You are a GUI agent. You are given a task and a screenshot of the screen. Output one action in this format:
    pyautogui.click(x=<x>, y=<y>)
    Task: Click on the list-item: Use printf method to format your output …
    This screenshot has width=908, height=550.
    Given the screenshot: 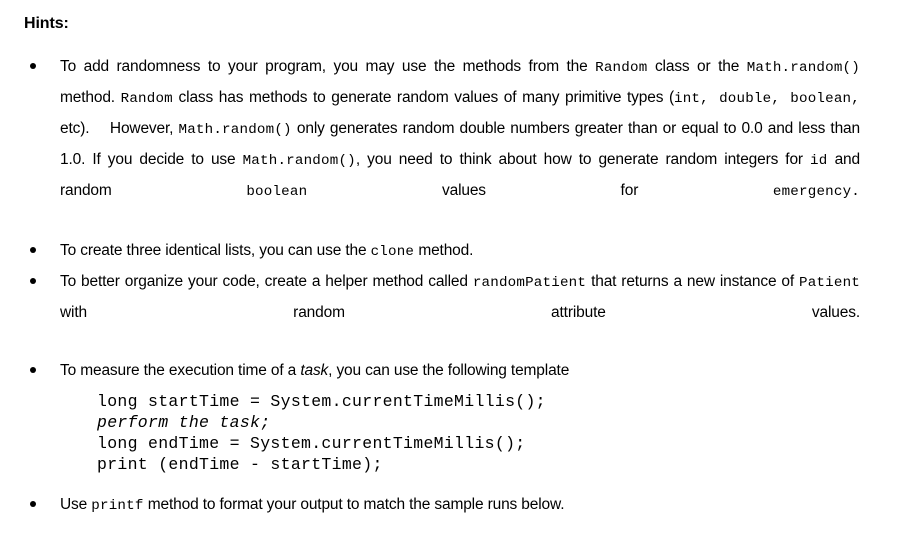 What is the action you would take?
    pyautogui.click(x=454, y=520)
    